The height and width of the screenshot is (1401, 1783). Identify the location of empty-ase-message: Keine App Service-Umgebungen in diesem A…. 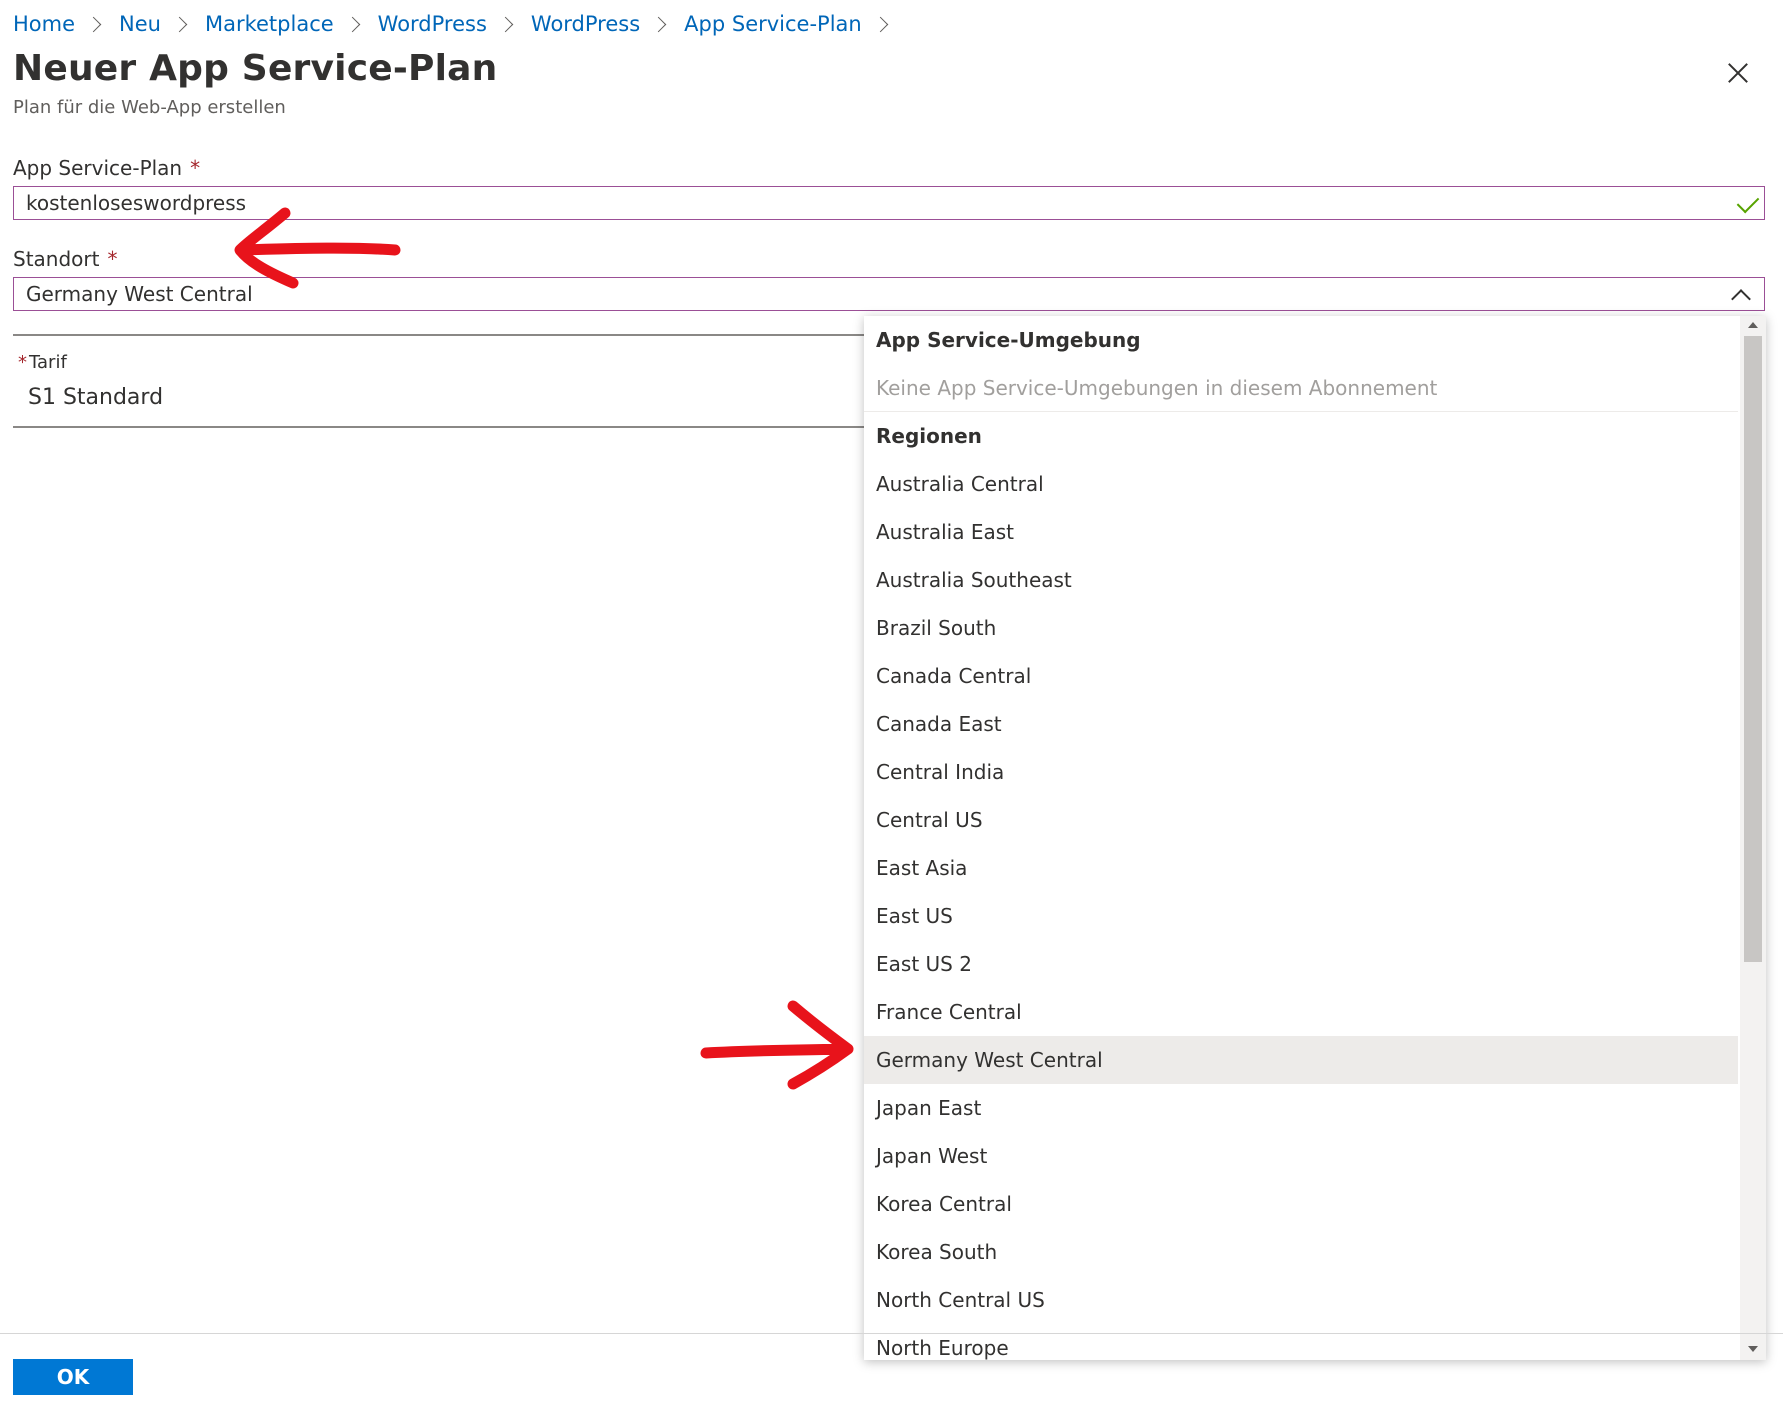
(1301, 388).